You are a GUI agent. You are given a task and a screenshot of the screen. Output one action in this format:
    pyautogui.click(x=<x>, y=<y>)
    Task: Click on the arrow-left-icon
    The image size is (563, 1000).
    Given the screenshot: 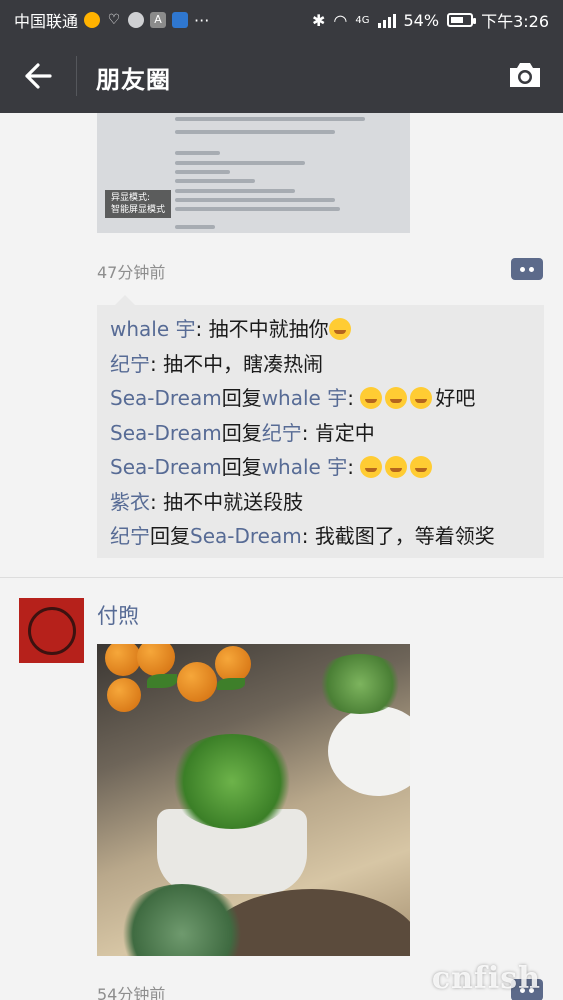 What is the action you would take?
    pyautogui.click(x=38, y=76)
    